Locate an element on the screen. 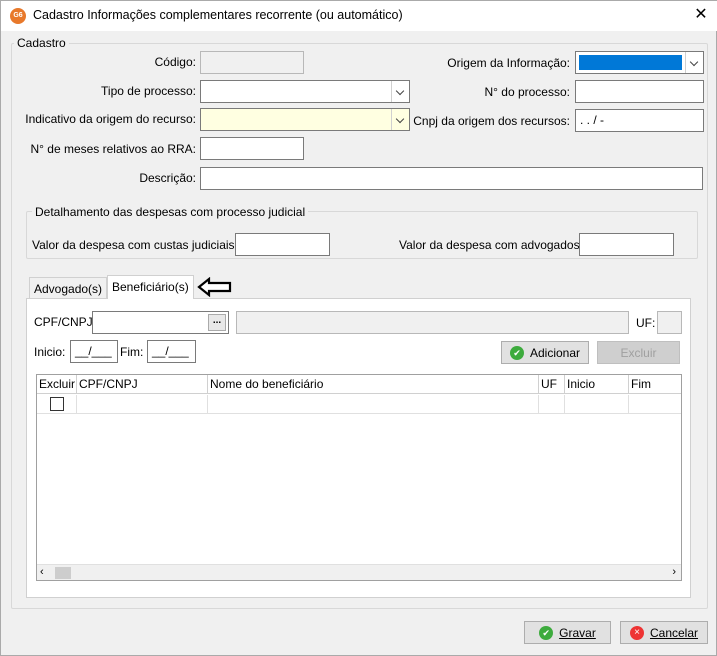 The height and width of the screenshot is (656, 717). tipo-processo-select is located at coordinates (305, 91).